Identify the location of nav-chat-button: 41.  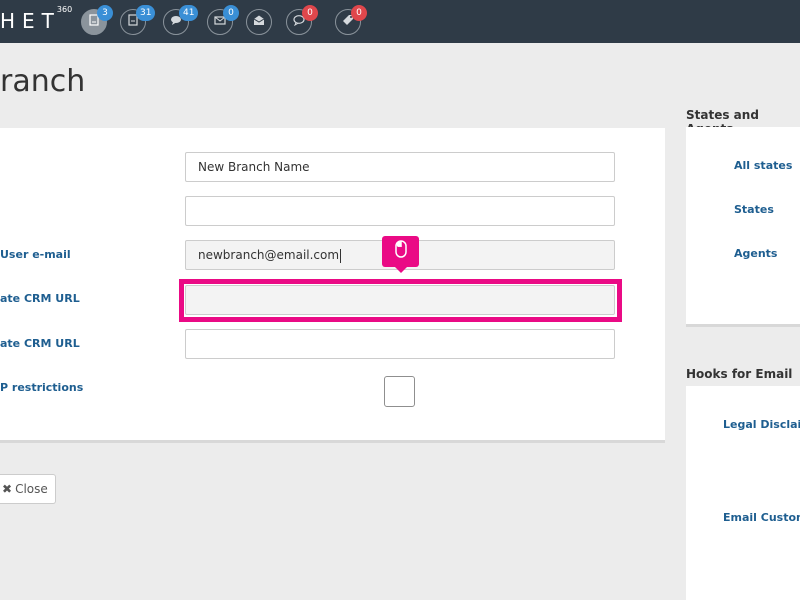
(181, 20).